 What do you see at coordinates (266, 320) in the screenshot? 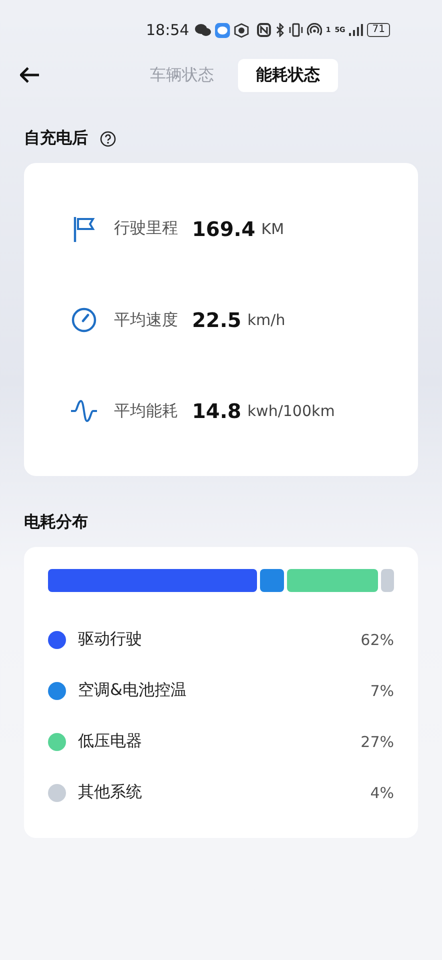
I see `stat-unit: km/h` at bounding box center [266, 320].